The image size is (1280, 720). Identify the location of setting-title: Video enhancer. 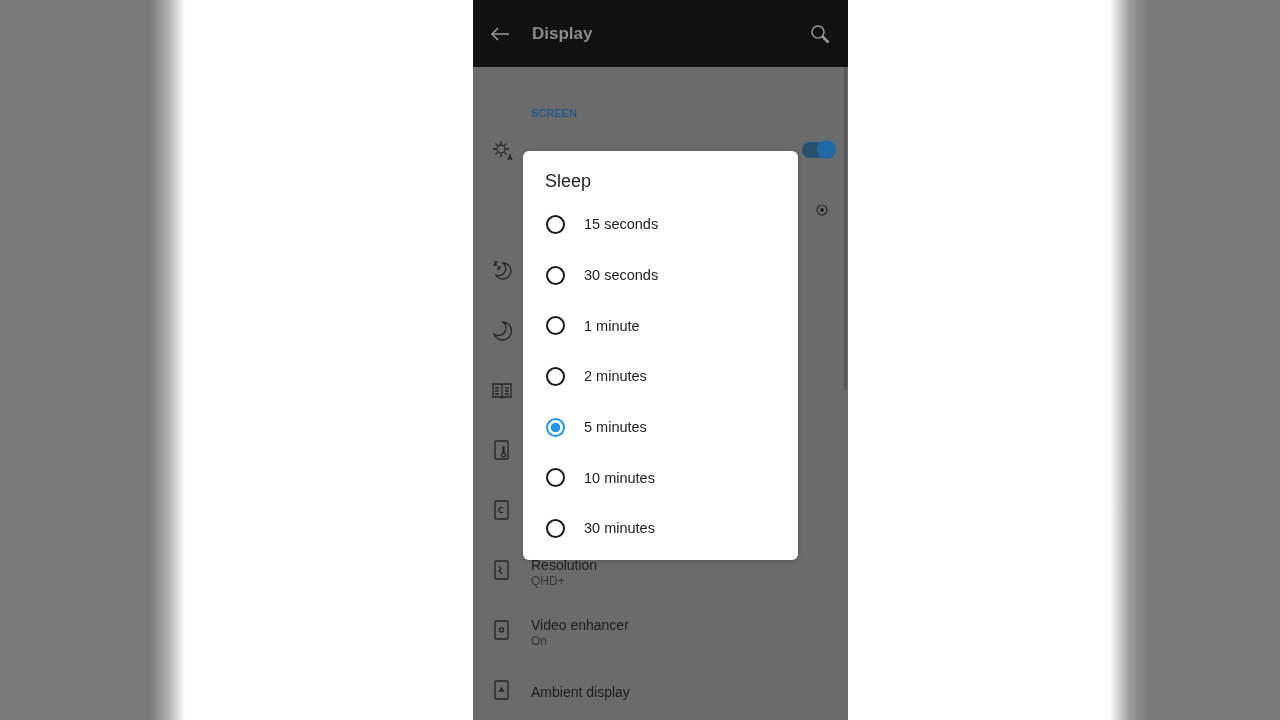
(580, 624).